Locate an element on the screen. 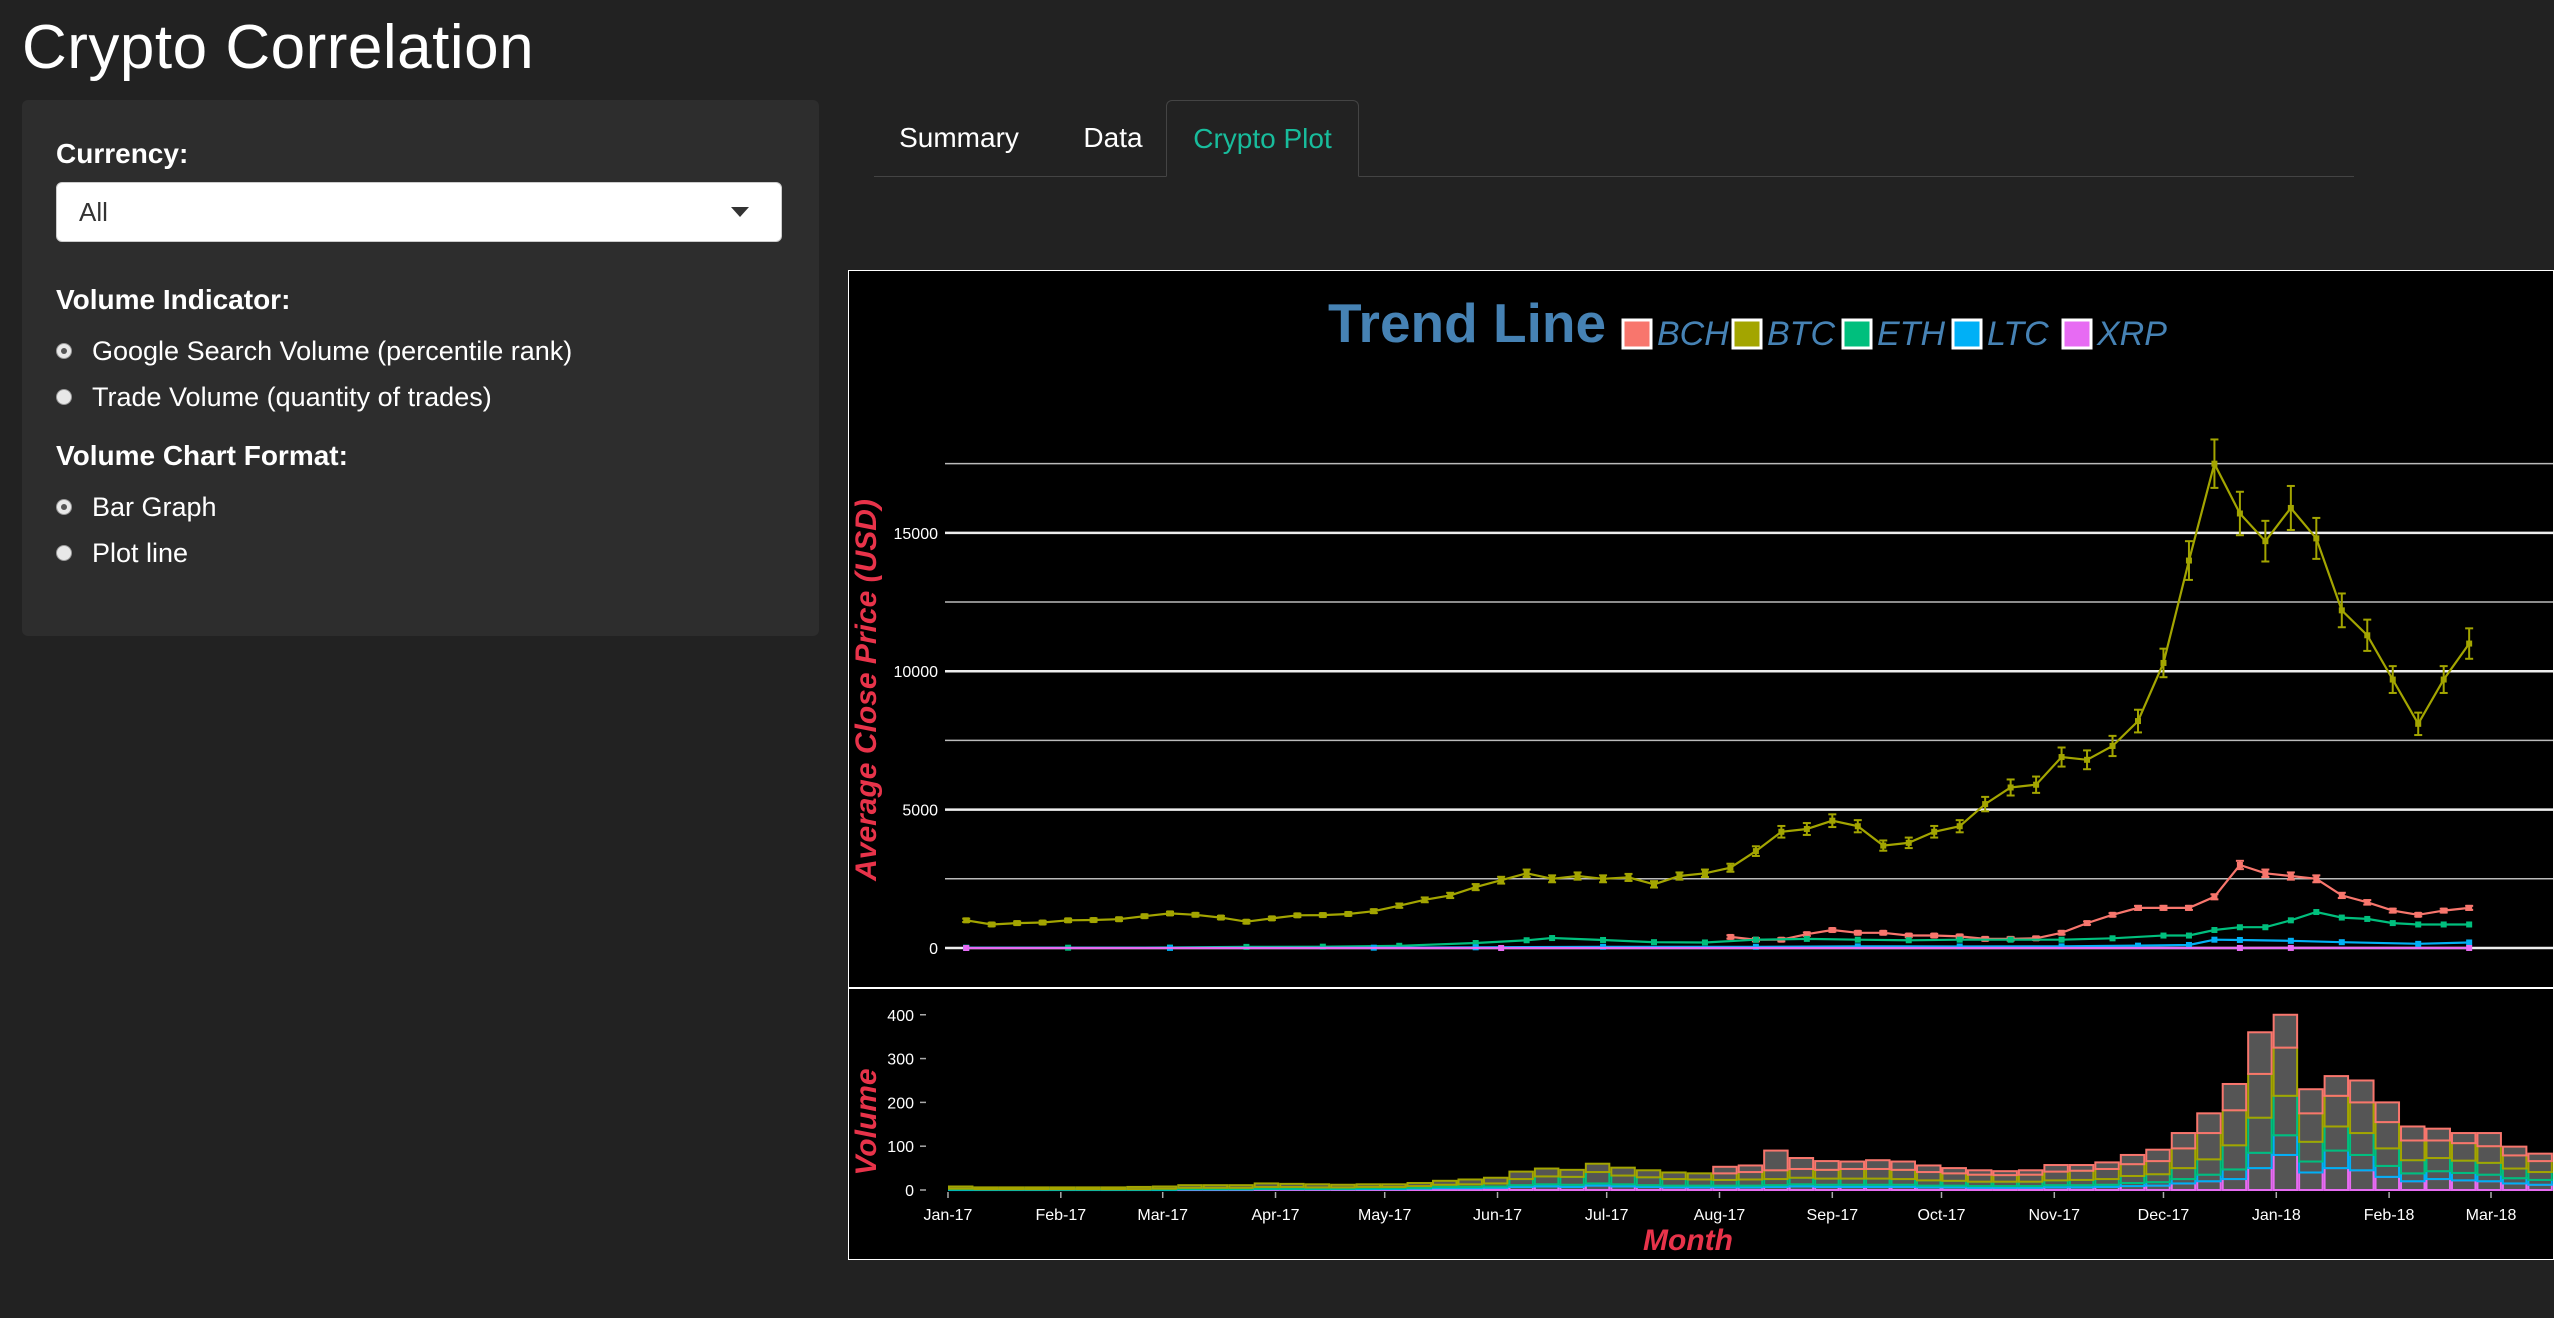 This screenshot has height=1318, width=2554. radio-trade-volume: Trade Volume (quantity of trades) is located at coordinates (420, 397).